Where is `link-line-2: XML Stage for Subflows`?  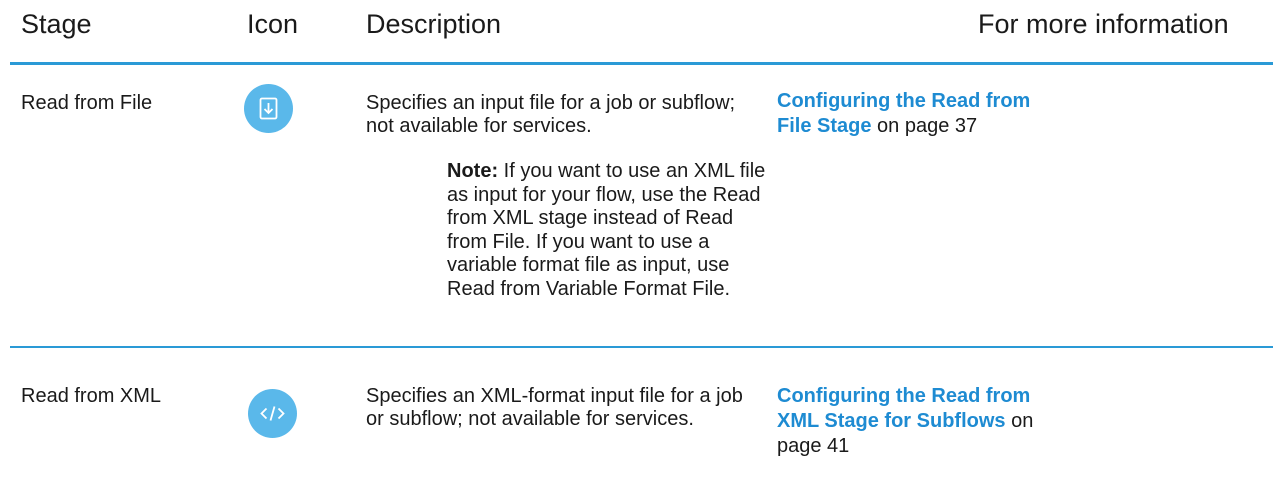
link-line-2: XML Stage for Subflows is located at coordinates (891, 421).